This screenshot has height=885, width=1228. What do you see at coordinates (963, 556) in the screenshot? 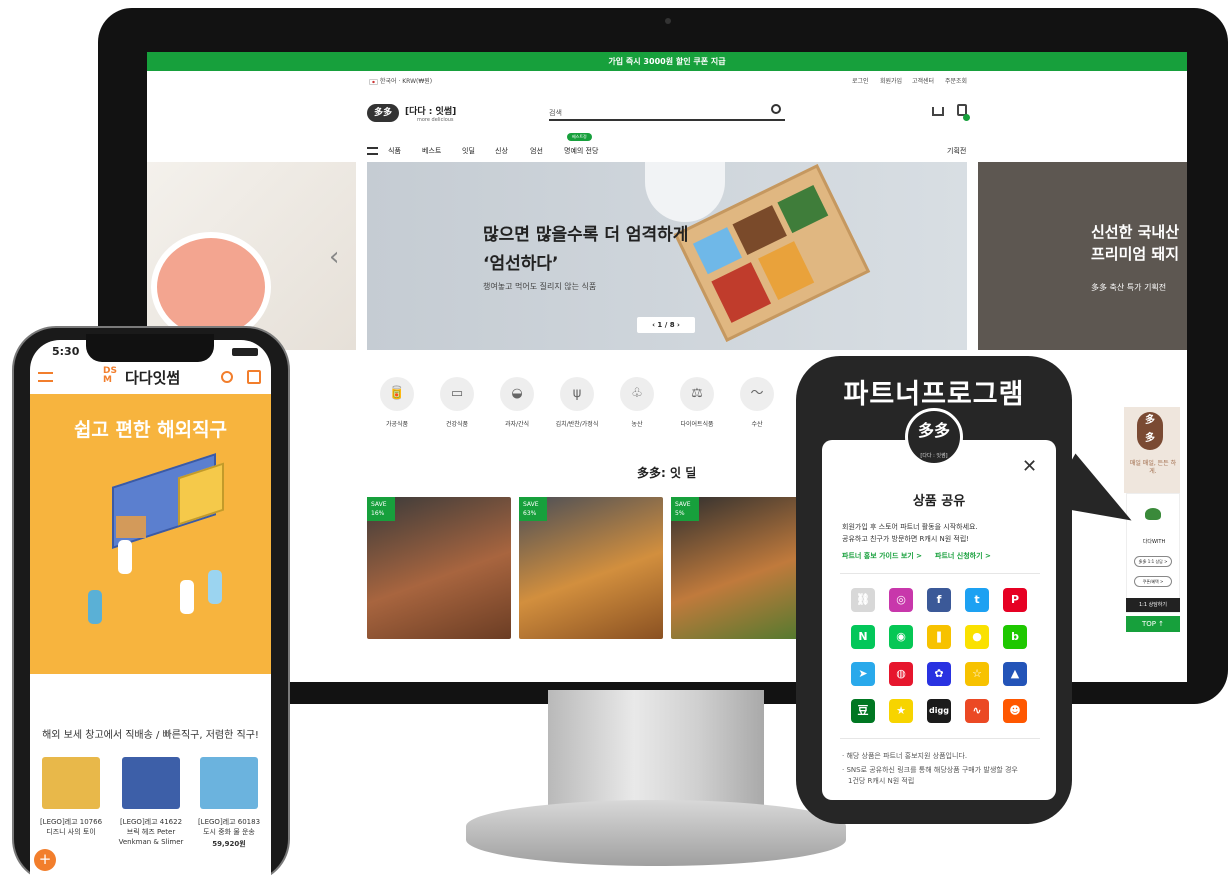
I see `partner-apply-link: 파트너 신청하기 >` at bounding box center [963, 556].